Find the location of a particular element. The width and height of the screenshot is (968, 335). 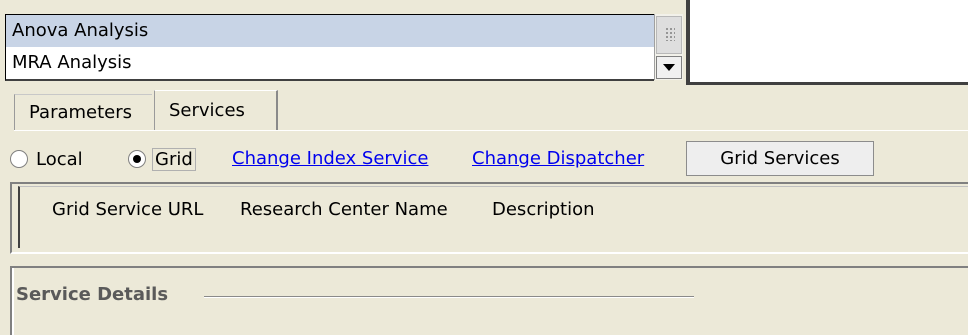

grip-icon is located at coordinates (670, 34).